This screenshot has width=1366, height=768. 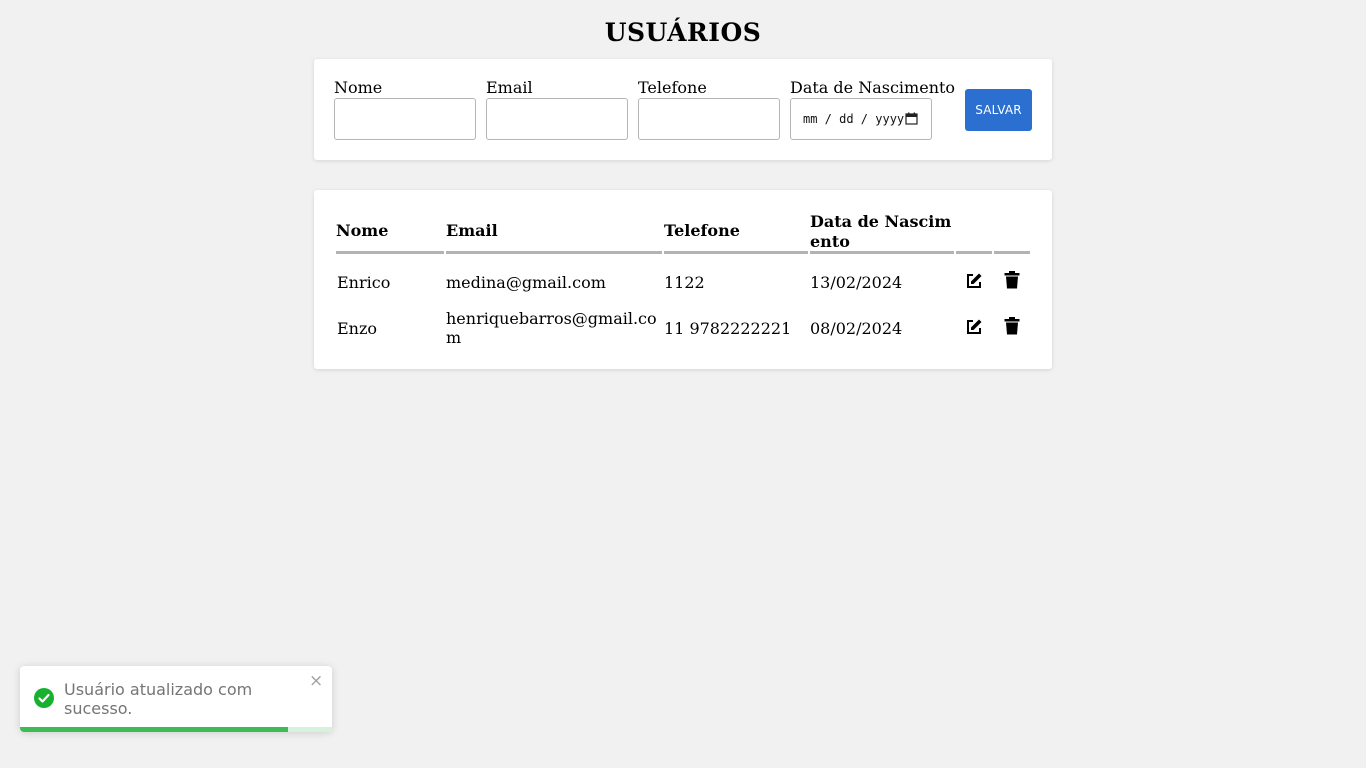 What do you see at coordinates (911, 120) in the screenshot?
I see `calendar-icon` at bounding box center [911, 120].